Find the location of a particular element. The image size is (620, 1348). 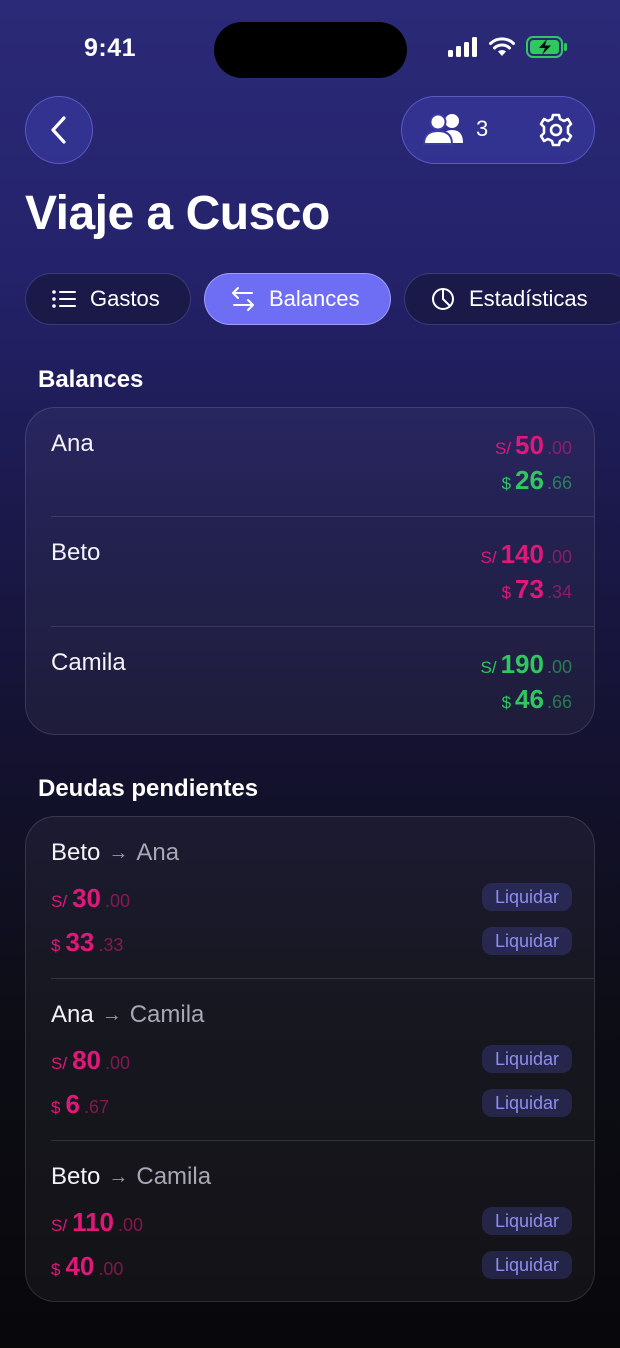

debts-section-title: Deudas pendientes is located at coordinates (148, 788).